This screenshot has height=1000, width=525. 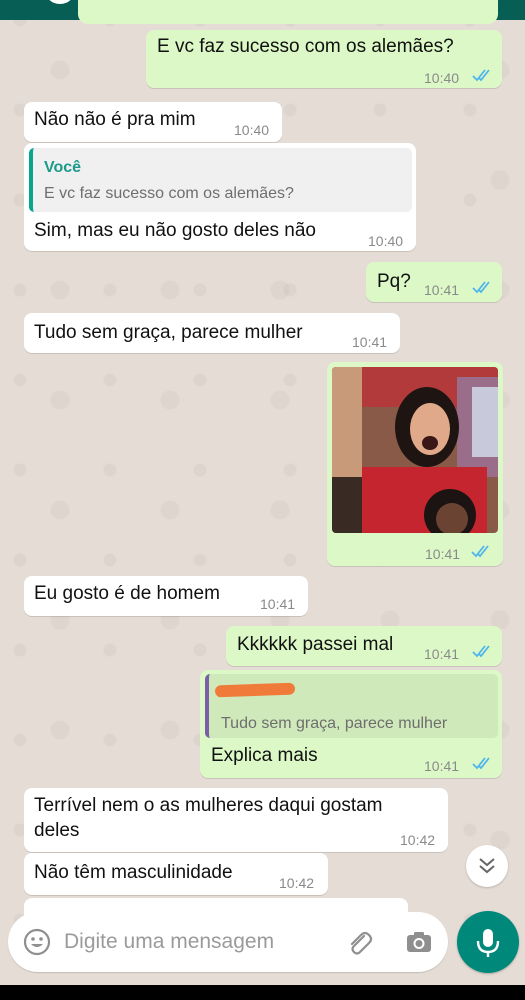 I want to click on shared-photo, so click(x=415, y=450).